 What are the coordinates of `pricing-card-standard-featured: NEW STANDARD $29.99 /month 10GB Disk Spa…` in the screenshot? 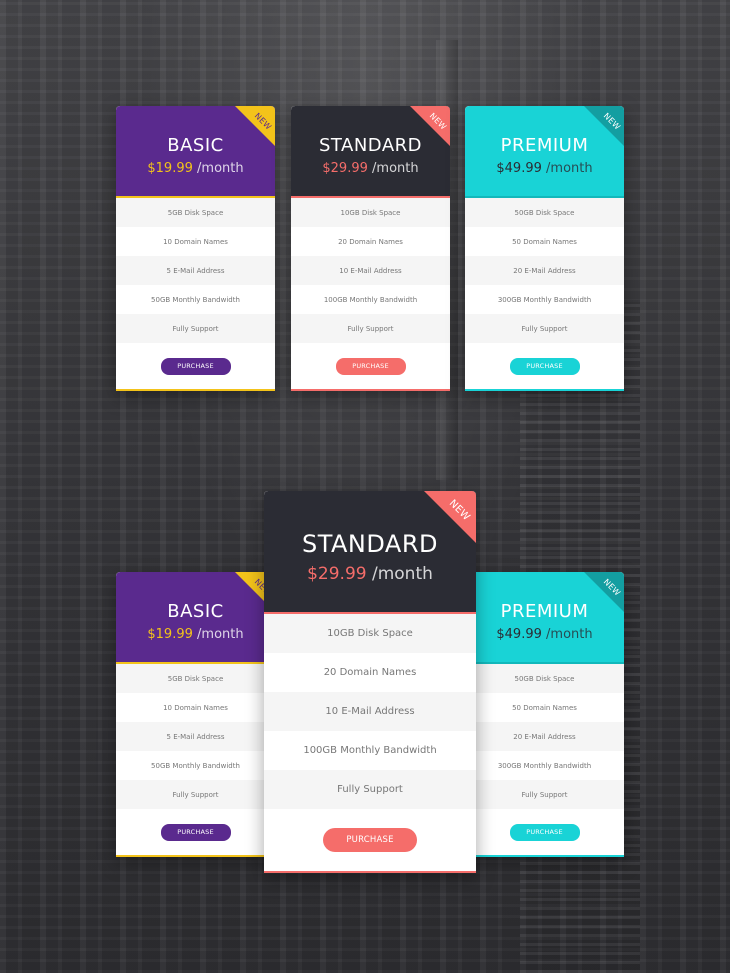 It's located at (370, 682).